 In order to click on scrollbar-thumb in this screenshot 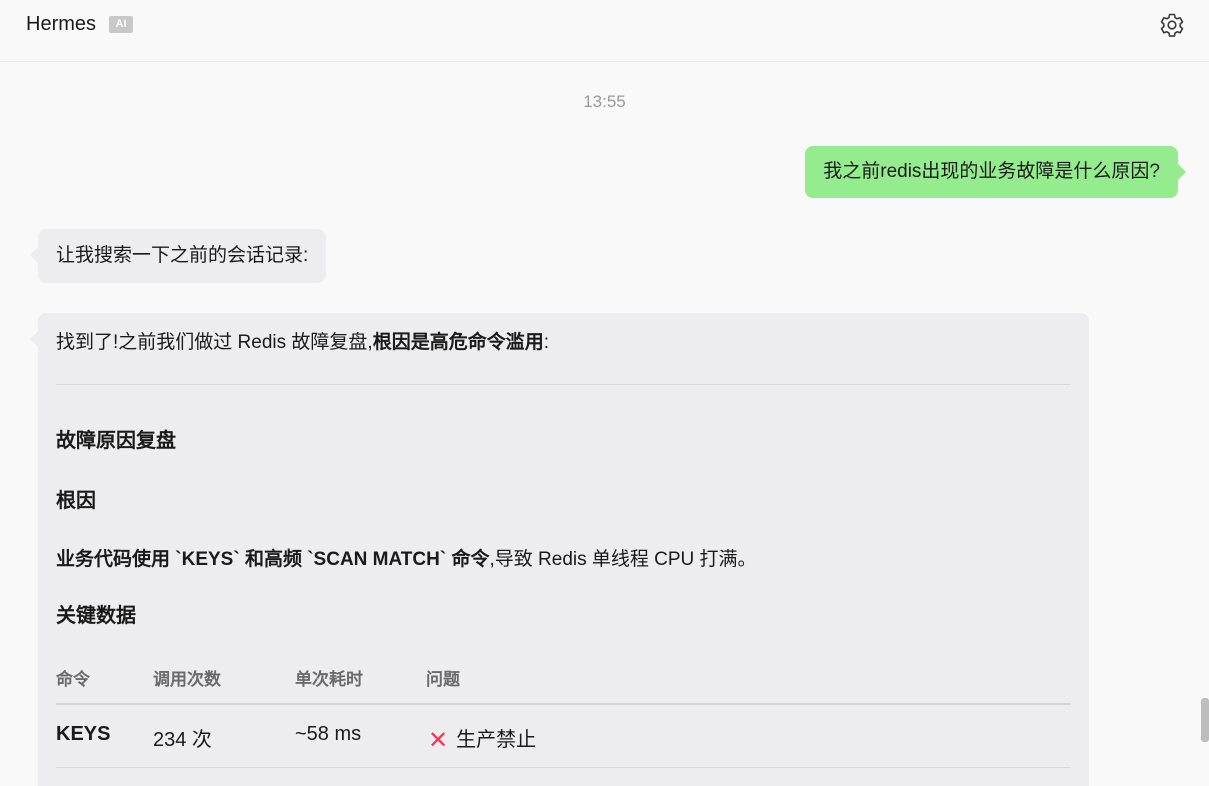, I will do `click(1205, 720)`.